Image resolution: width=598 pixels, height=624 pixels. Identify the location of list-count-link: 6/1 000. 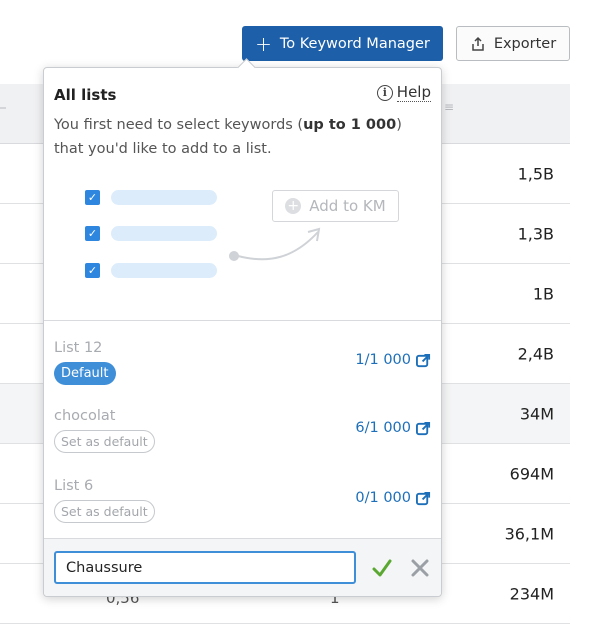
(393, 428).